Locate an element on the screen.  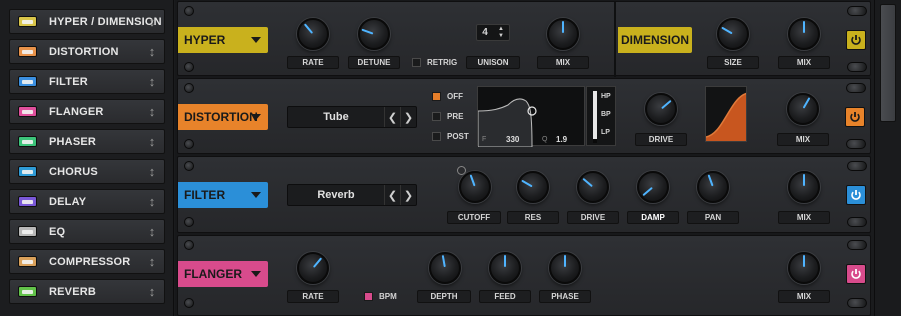
phase-knob is located at coordinates (565, 268).